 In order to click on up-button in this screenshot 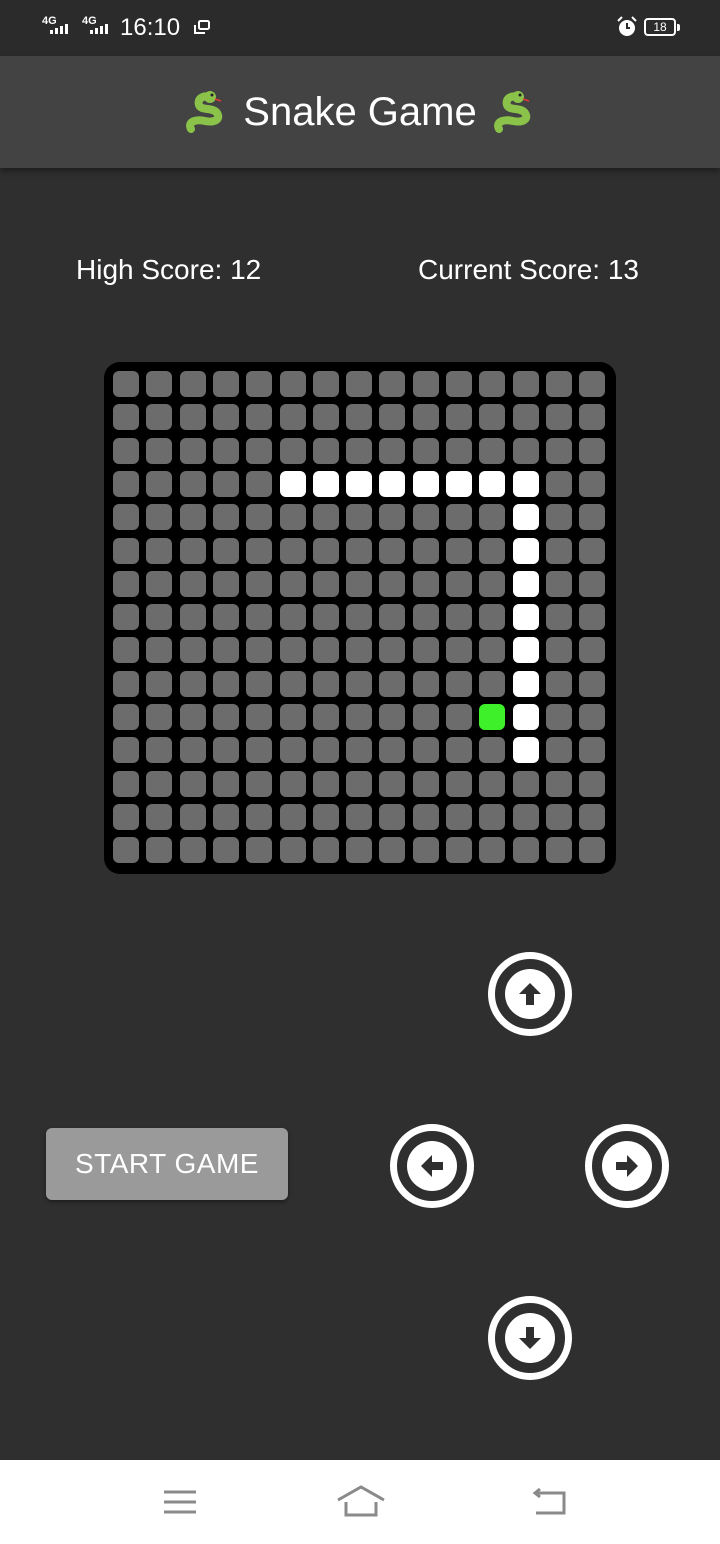, I will do `click(530, 994)`.